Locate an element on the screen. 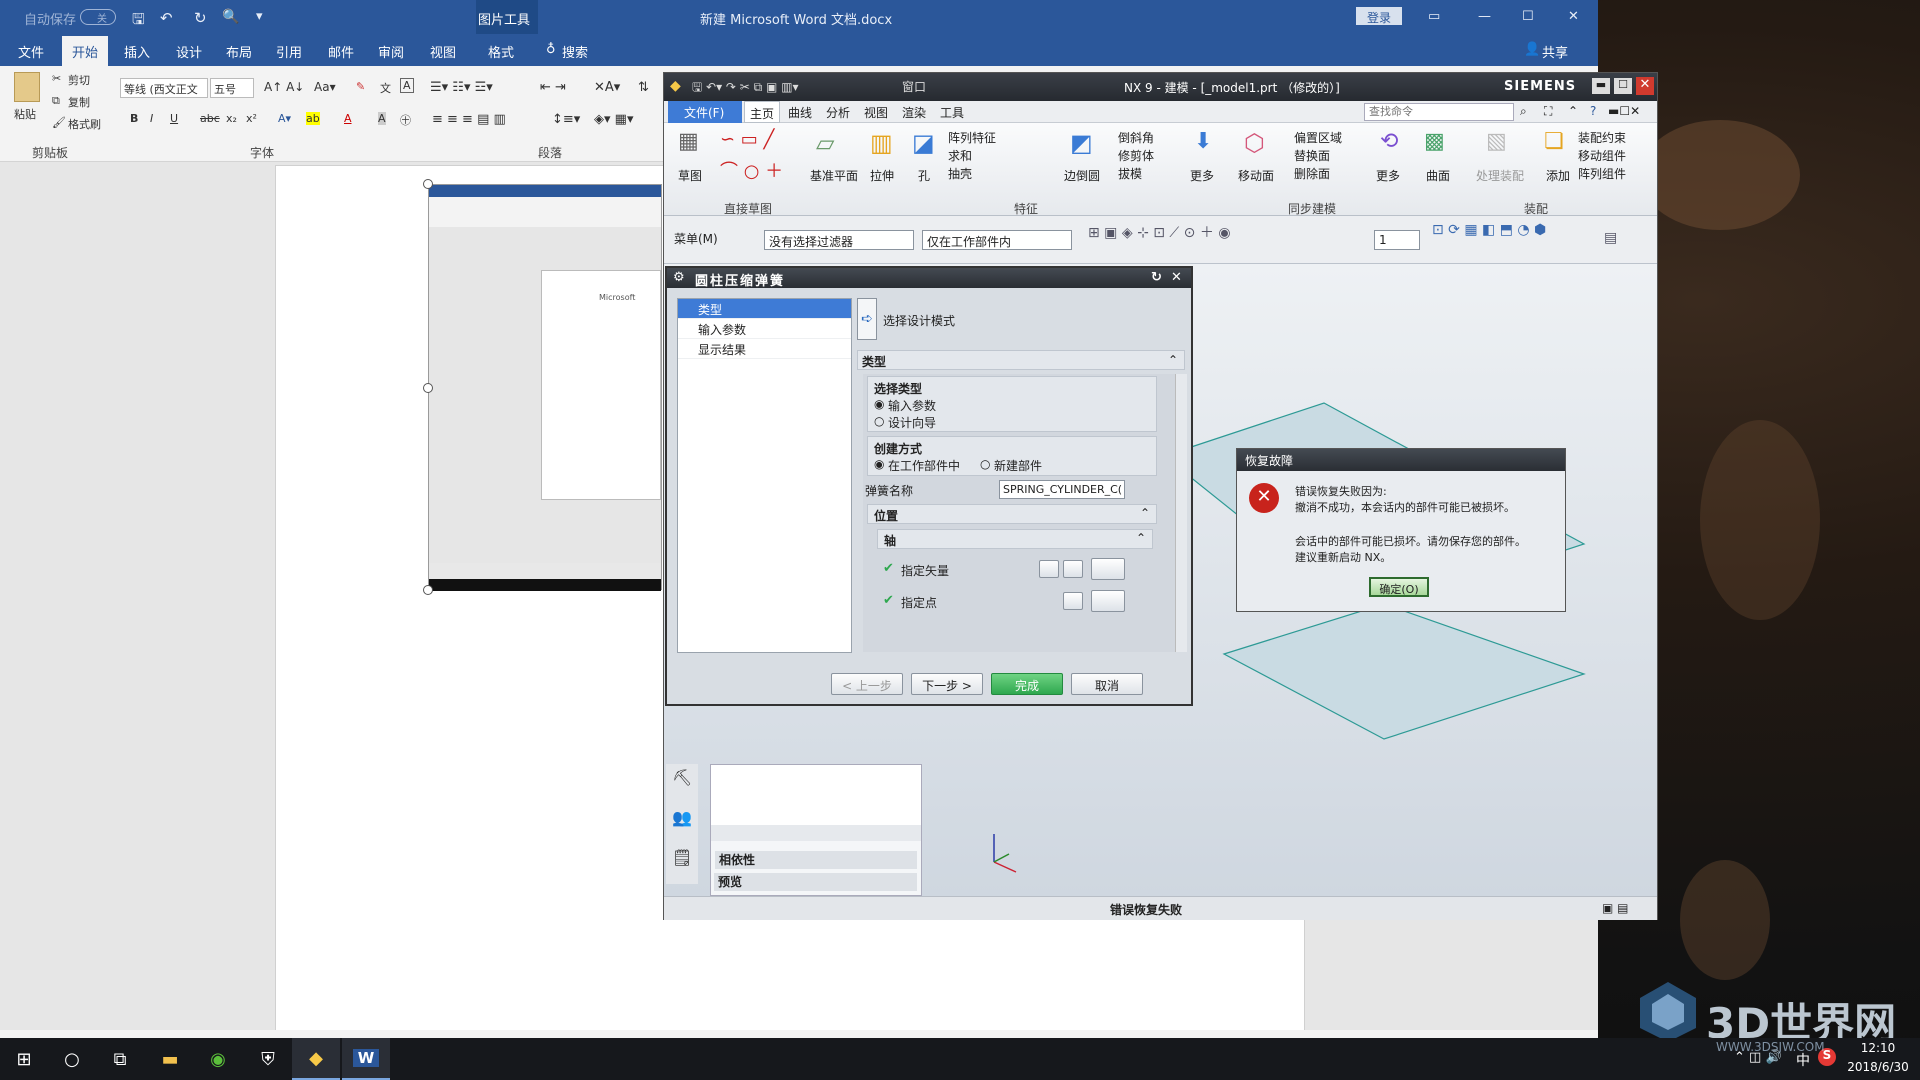 This screenshot has width=1920, height=1080. position-section-header: 位置 ⌃ is located at coordinates (1012, 514).